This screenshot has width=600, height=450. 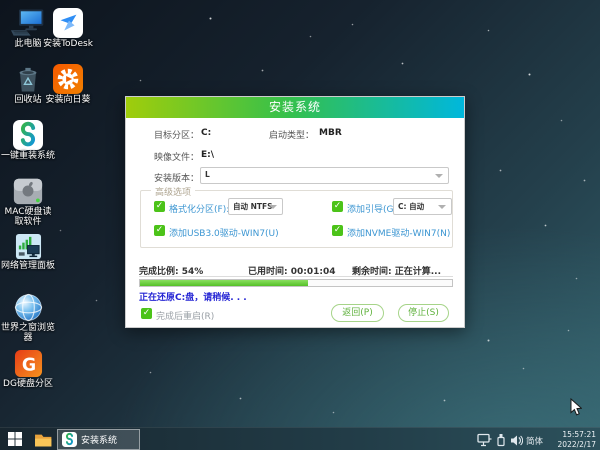 What do you see at coordinates (173, 191) in the screenshot?
I see `advanced-options-legend: 高级选项` at bounding box center [173, 191].